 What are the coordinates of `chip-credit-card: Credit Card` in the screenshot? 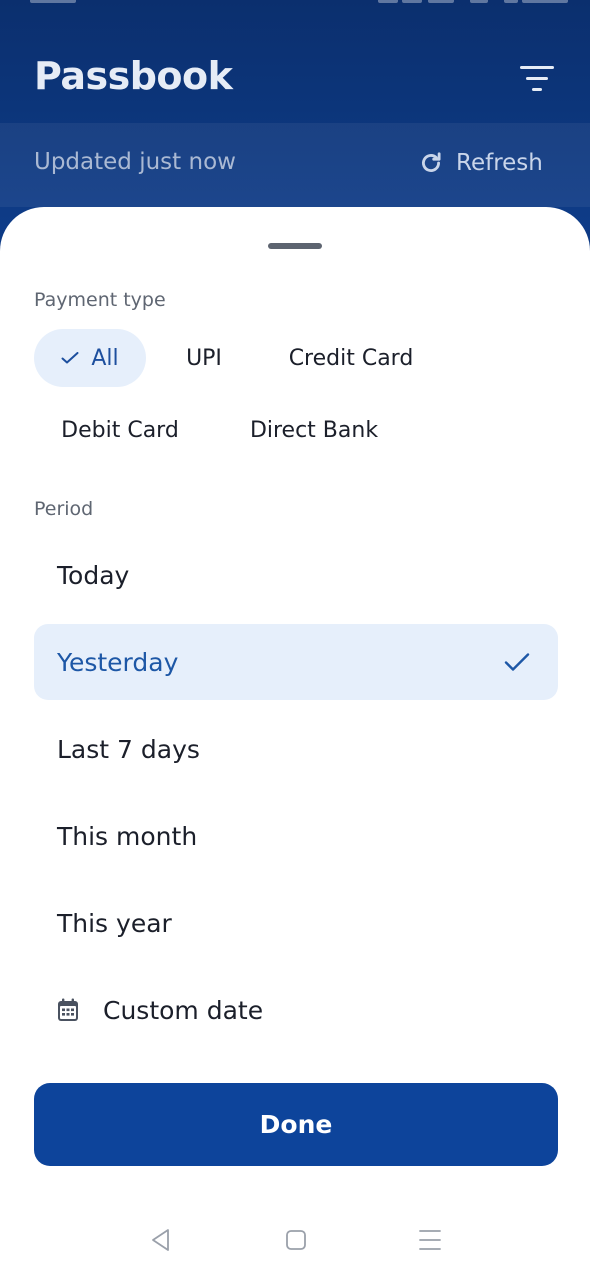 It's located at (351, 358).